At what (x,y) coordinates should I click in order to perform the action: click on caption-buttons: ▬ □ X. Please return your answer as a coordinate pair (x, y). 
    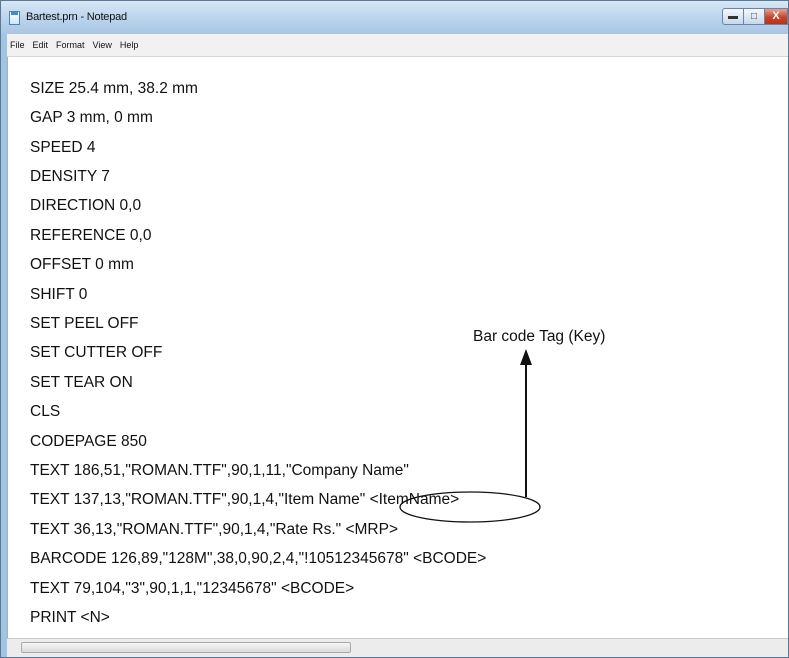
    Looking at the image, I should click on (755, 17).